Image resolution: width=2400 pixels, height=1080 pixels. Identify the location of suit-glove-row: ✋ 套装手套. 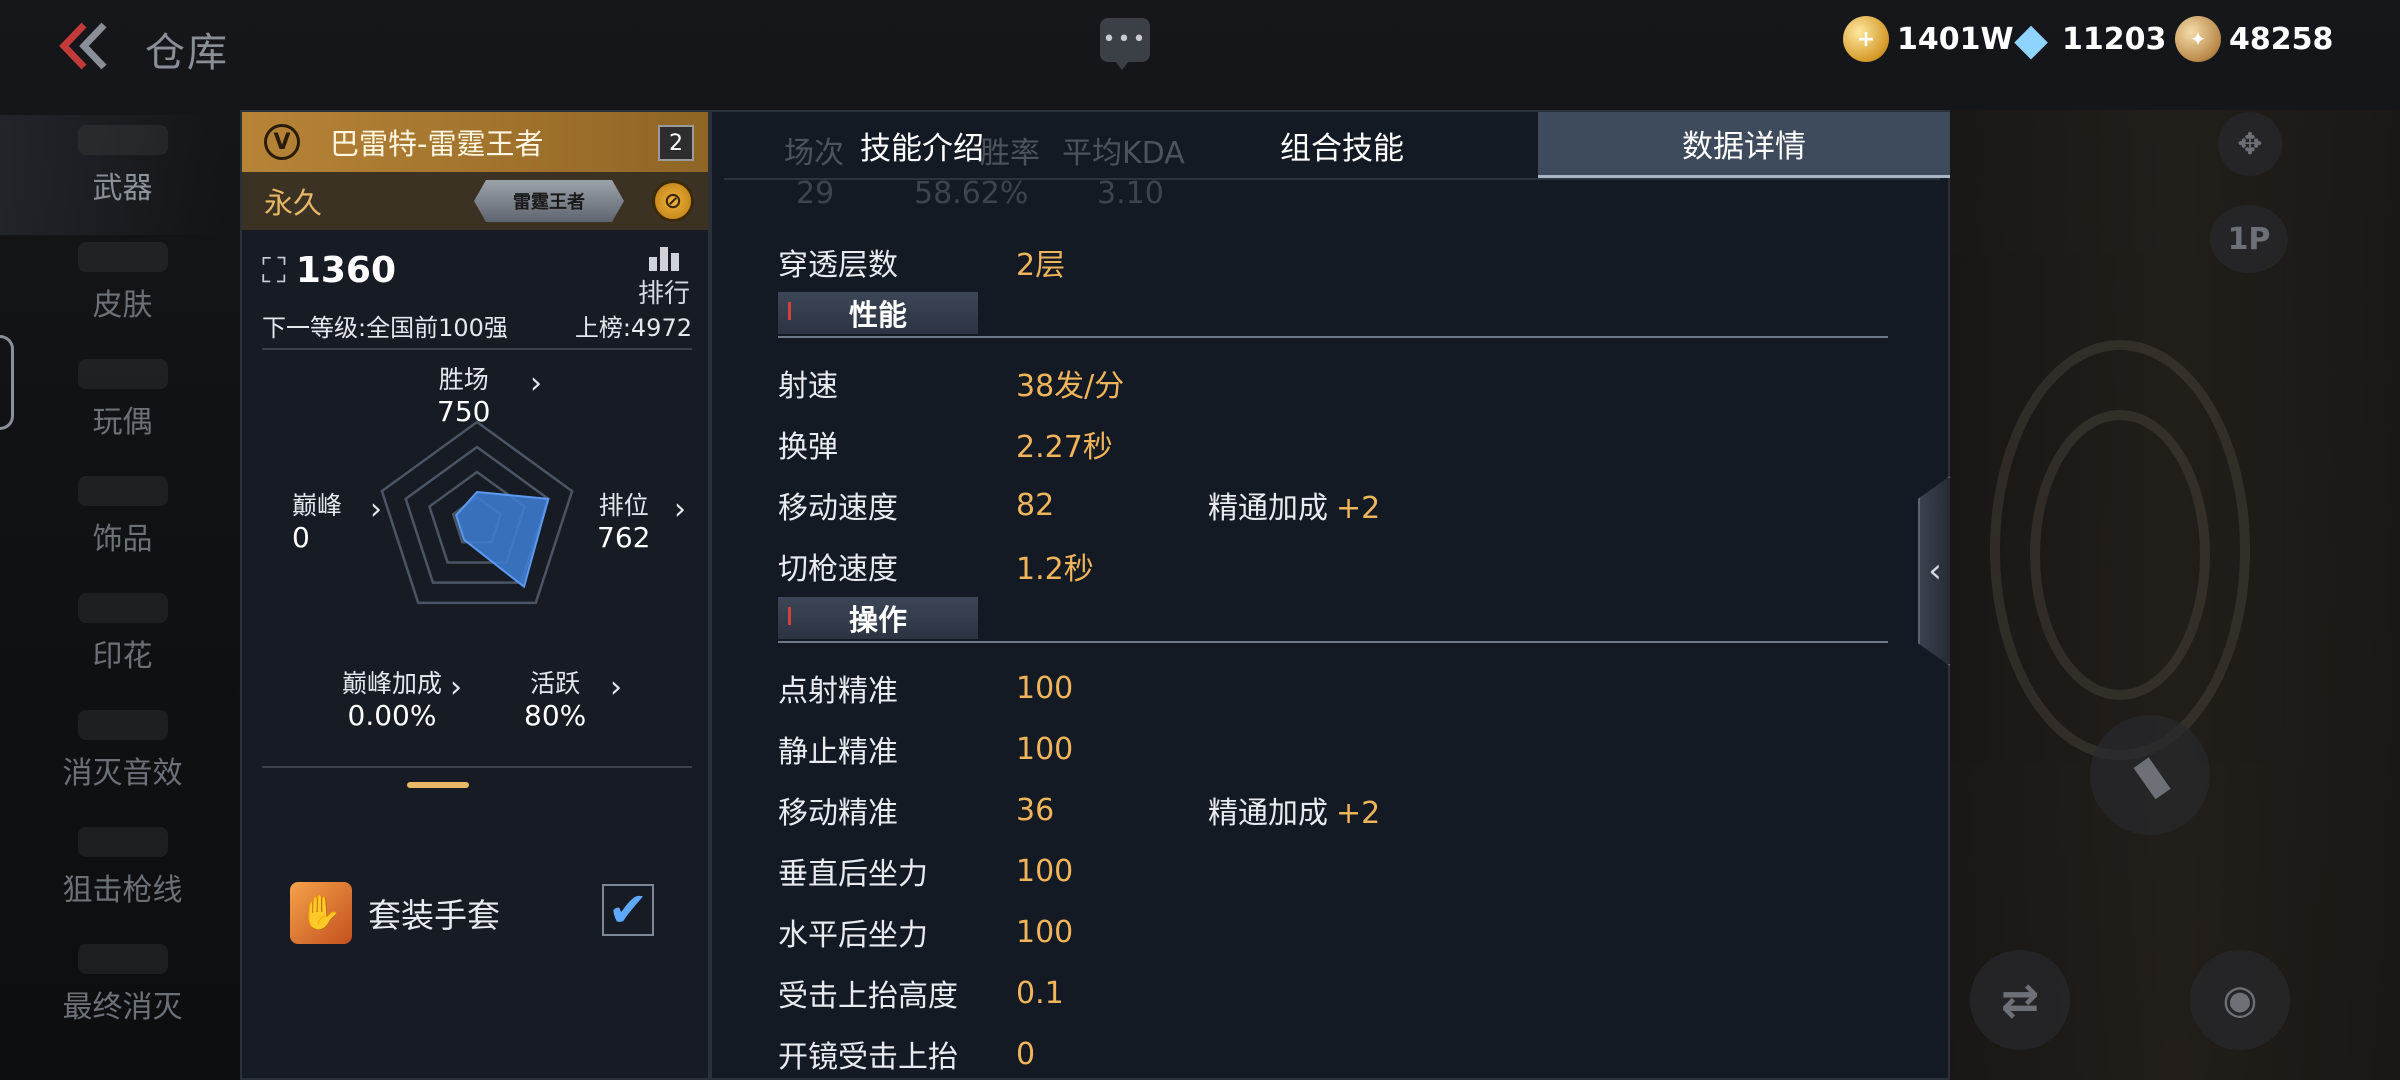
(395, 913).